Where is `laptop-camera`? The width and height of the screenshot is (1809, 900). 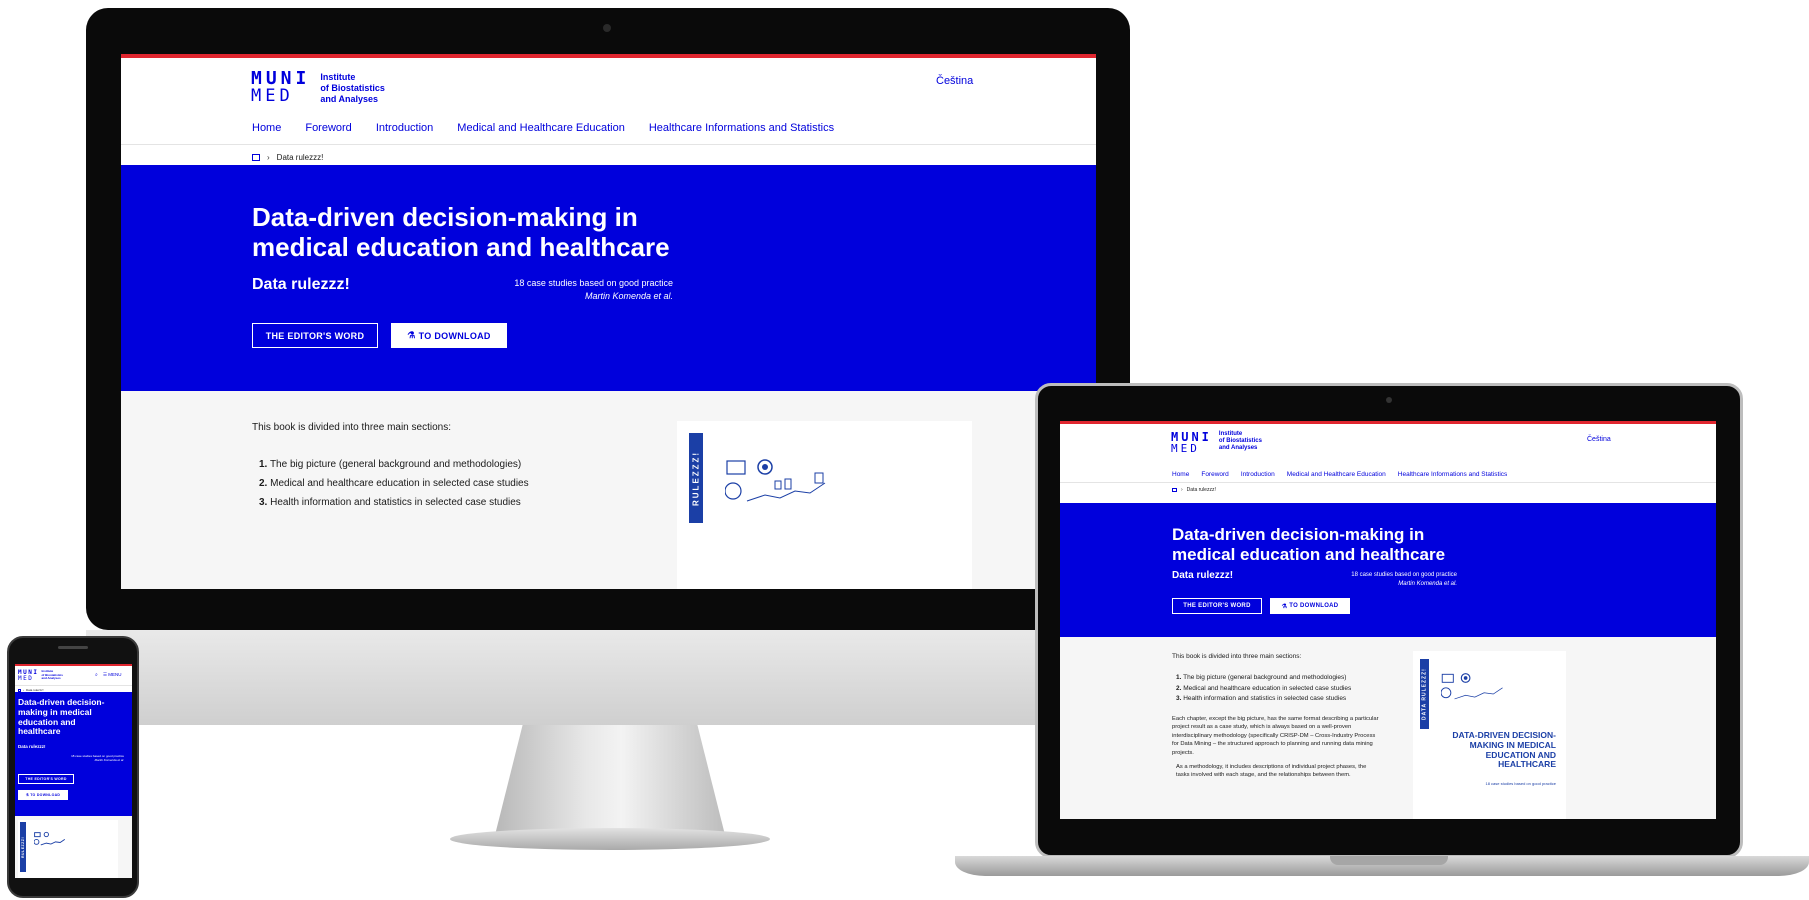 laptop-camera is located at coordinates (1389, 400).